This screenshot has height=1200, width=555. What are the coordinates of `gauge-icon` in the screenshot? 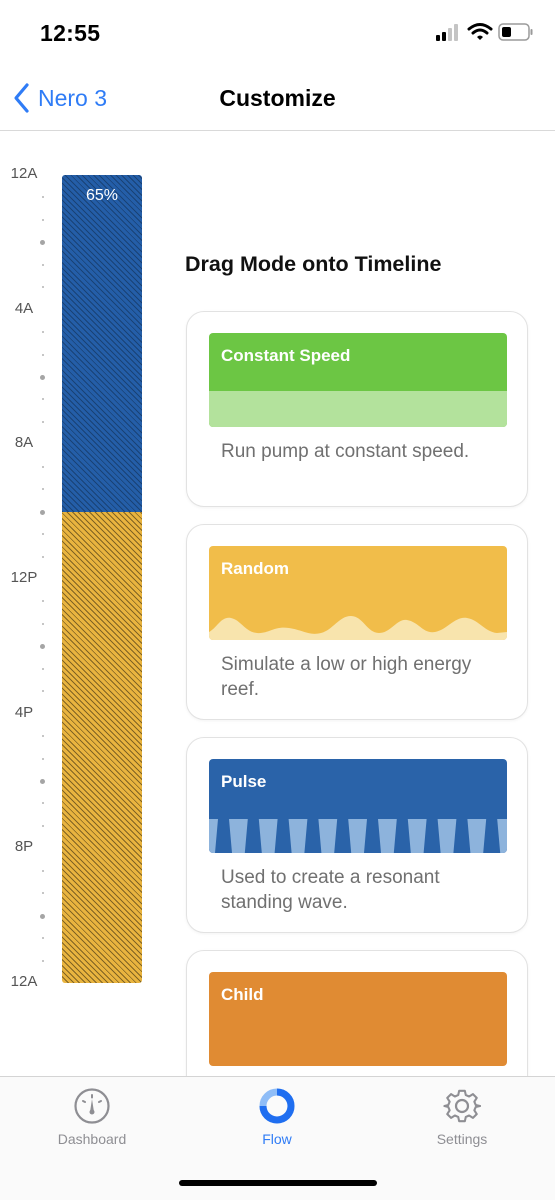 It's located at (92, 1106).